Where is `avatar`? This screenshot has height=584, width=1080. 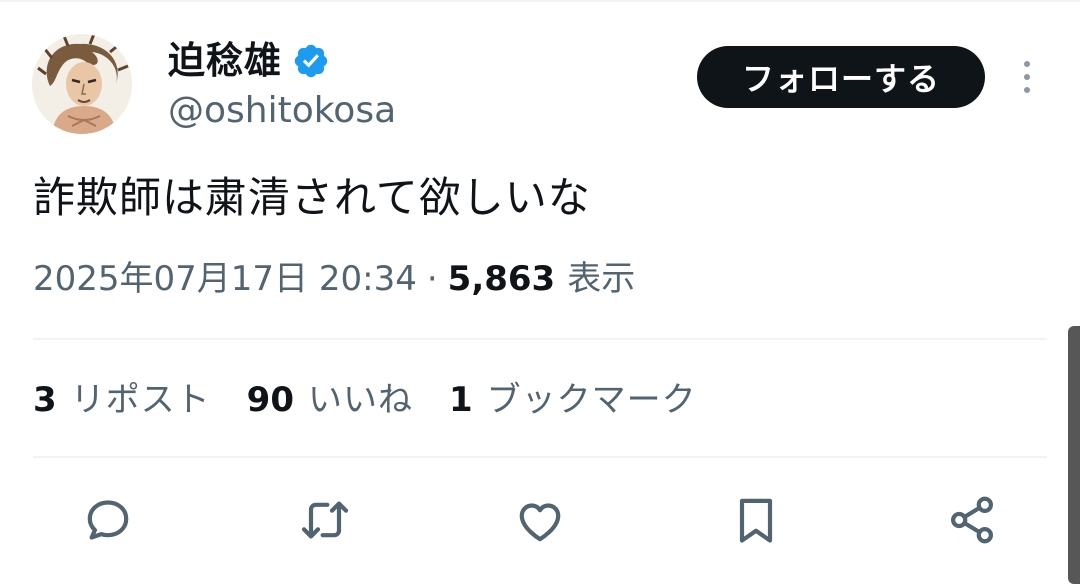 avatar is located at coordinates (82, 84).